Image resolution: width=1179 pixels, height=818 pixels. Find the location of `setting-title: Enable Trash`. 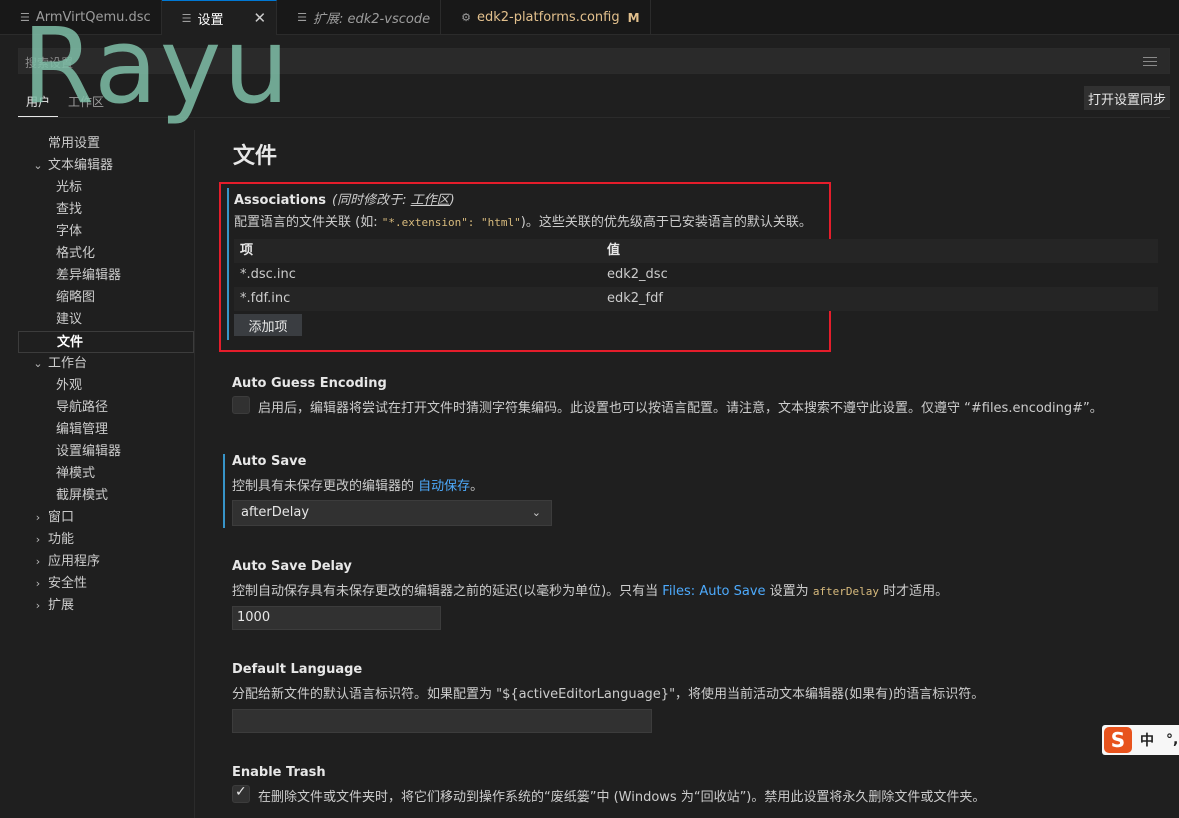

setting-title: Enable Trash is located at coordinates (279, 772).